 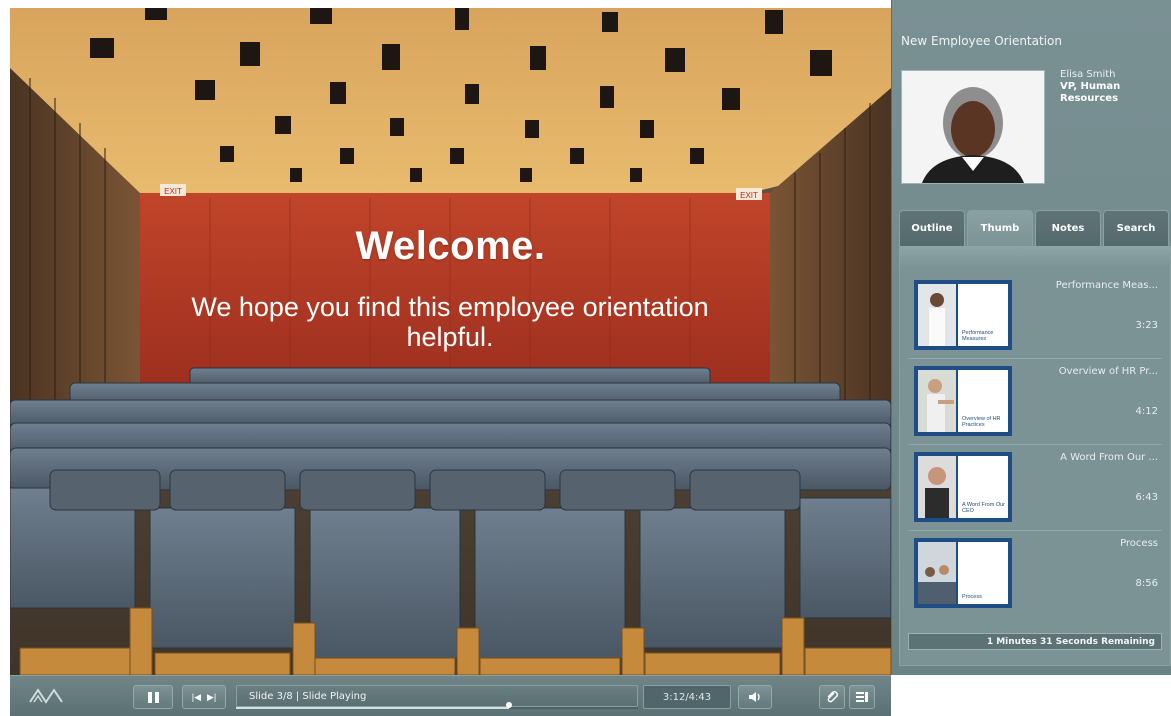 I want to click on presenter-photo, so click(x=973, y=127).